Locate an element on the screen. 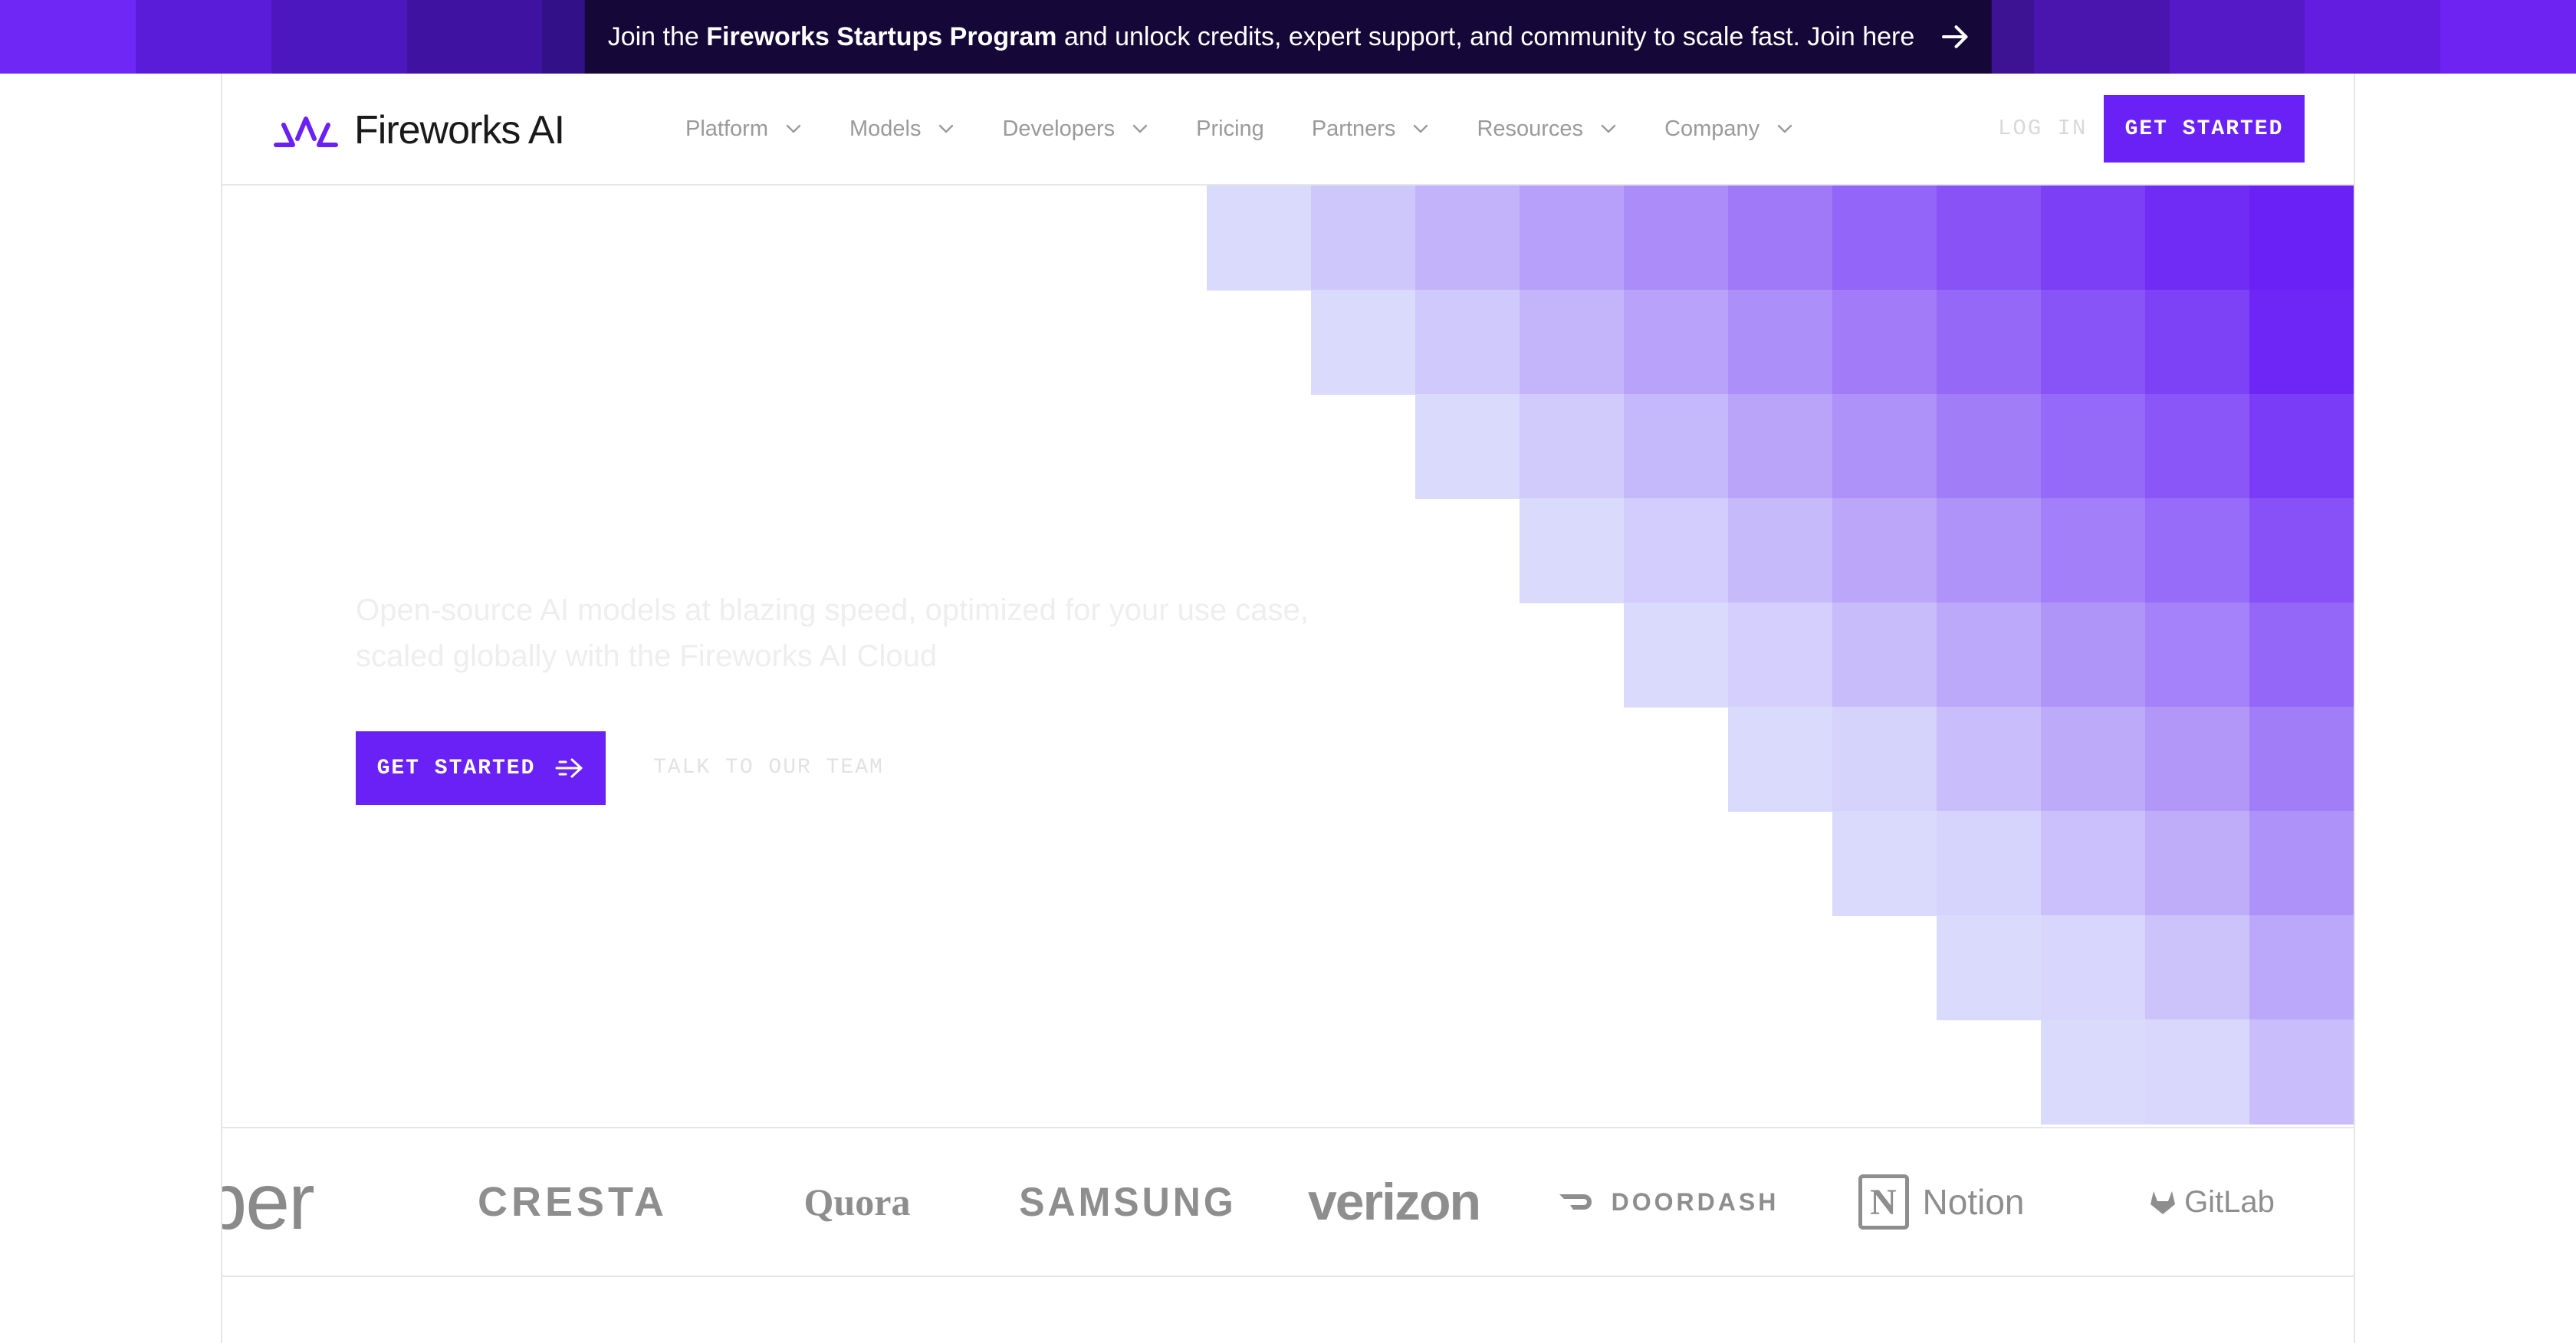 The width and height of the screenshot is (2576, 1343). nav-item-label: Resources is located at coordinates (1531, 129).